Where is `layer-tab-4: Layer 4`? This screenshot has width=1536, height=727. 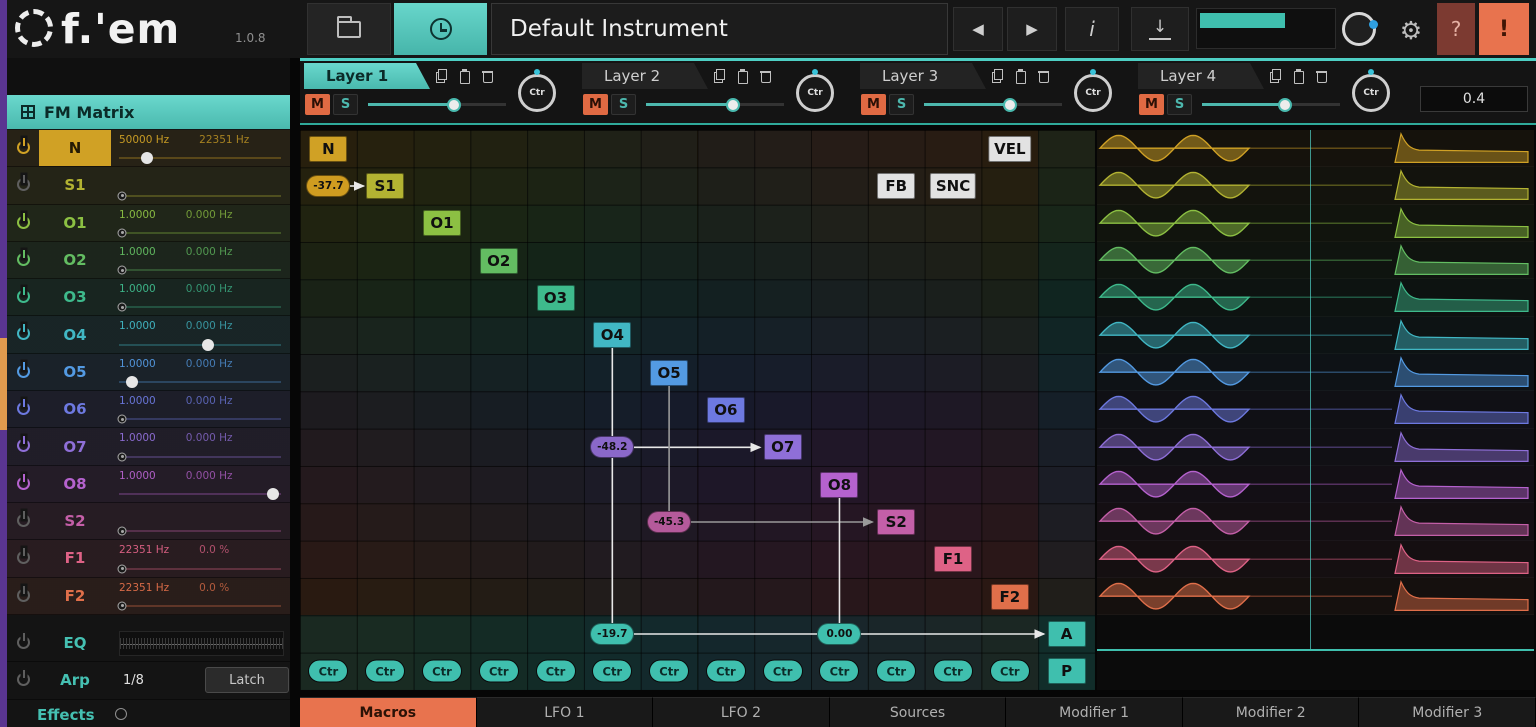 layer-tab-4: Layer 4 is located at coordinates (1201, 76).